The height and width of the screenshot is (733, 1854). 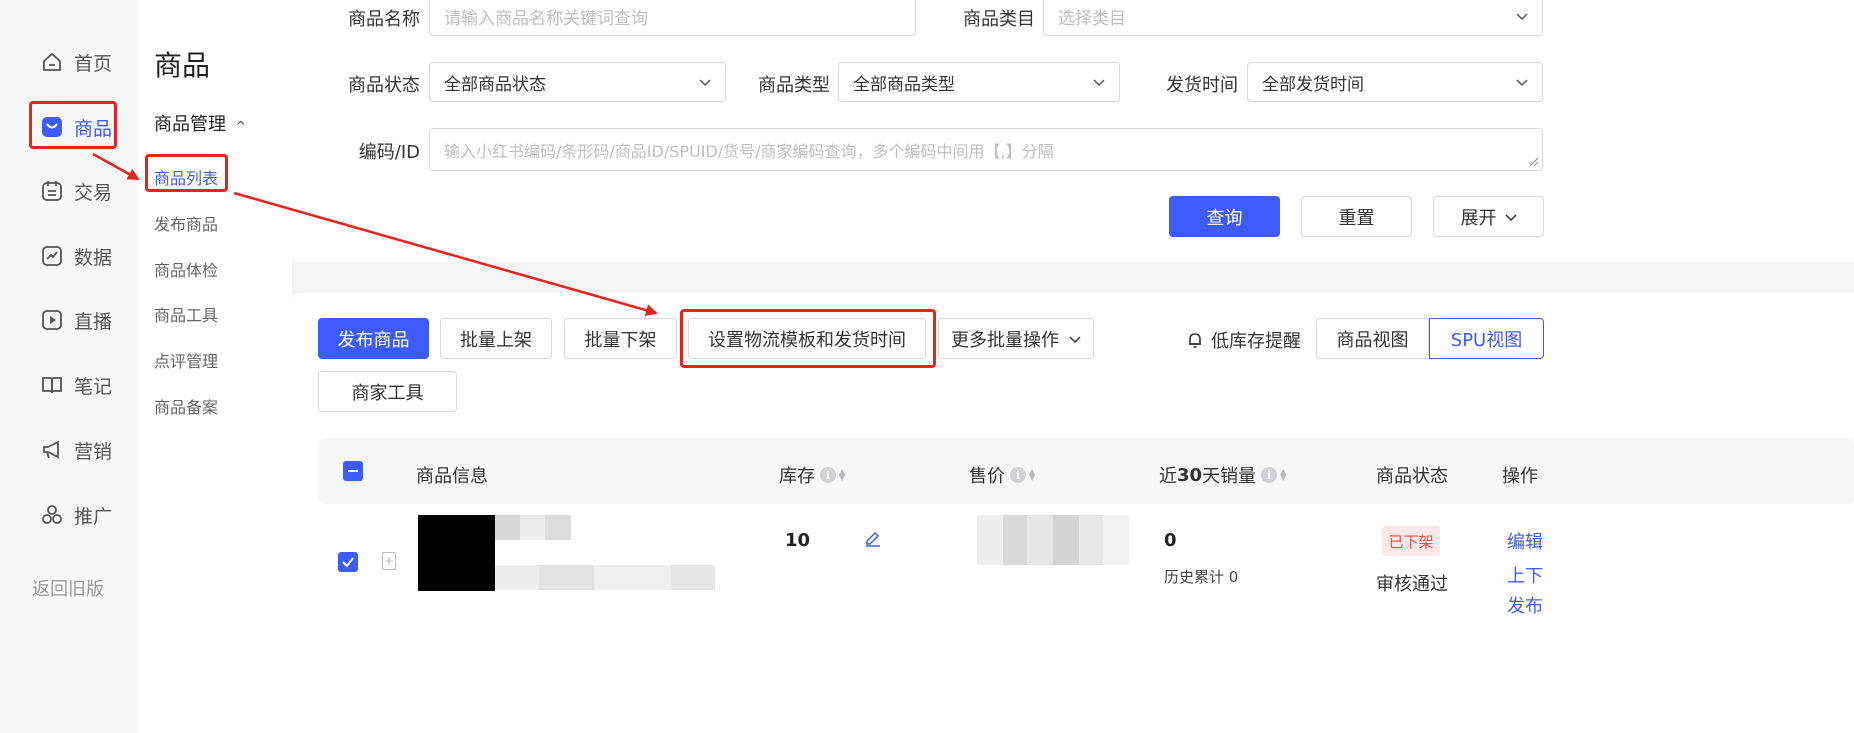 I want to click on annotation-arrows, so click(x=375, y=234).